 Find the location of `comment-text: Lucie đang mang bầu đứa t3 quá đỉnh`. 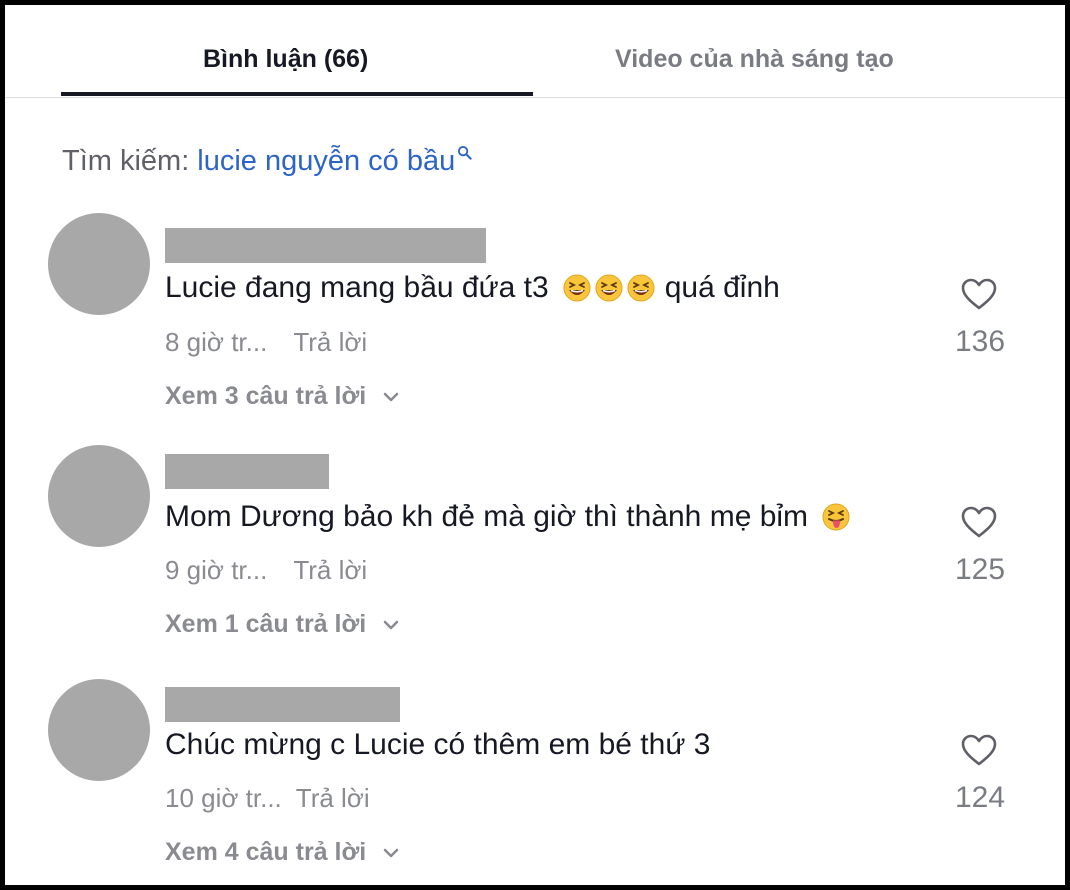

comment-text: Lucie đang mang bầu đứa t3 quá đỉnh is located at coordinates (472, 288).